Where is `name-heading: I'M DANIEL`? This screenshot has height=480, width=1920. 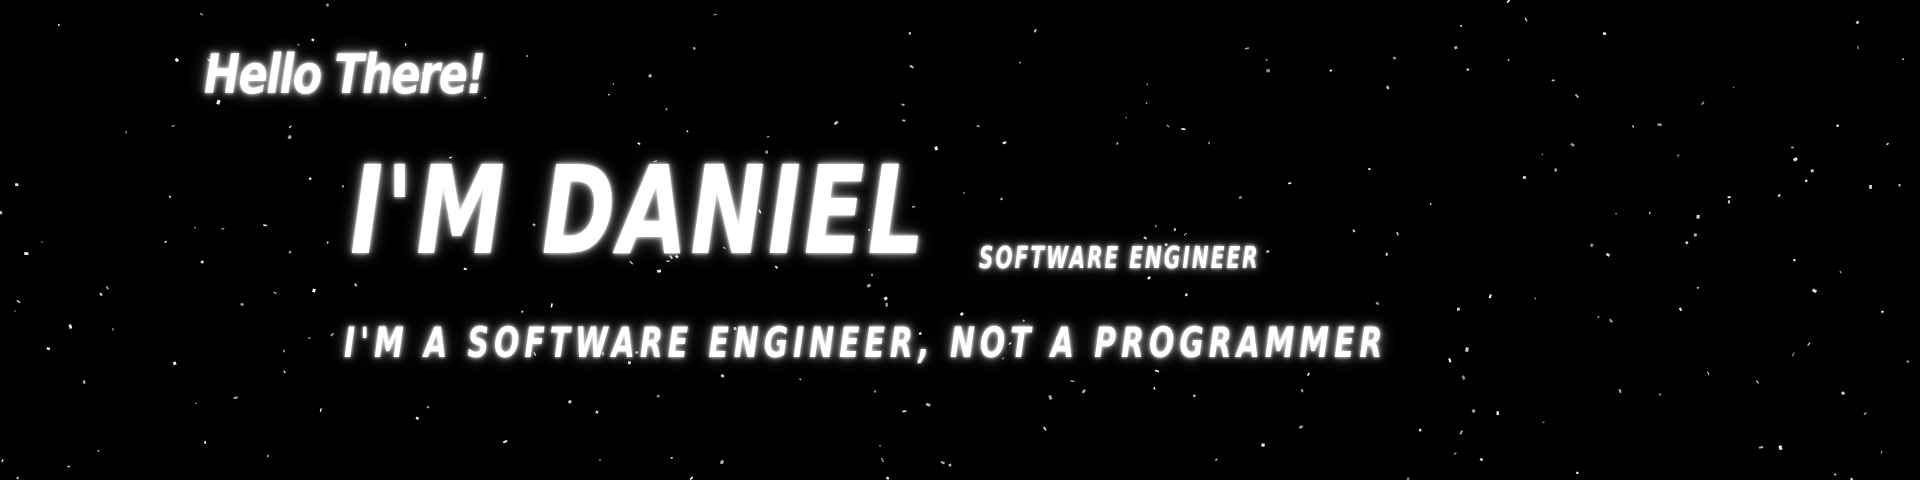
name-heading: I'M DANIEL is located at coordinates (639, 211).